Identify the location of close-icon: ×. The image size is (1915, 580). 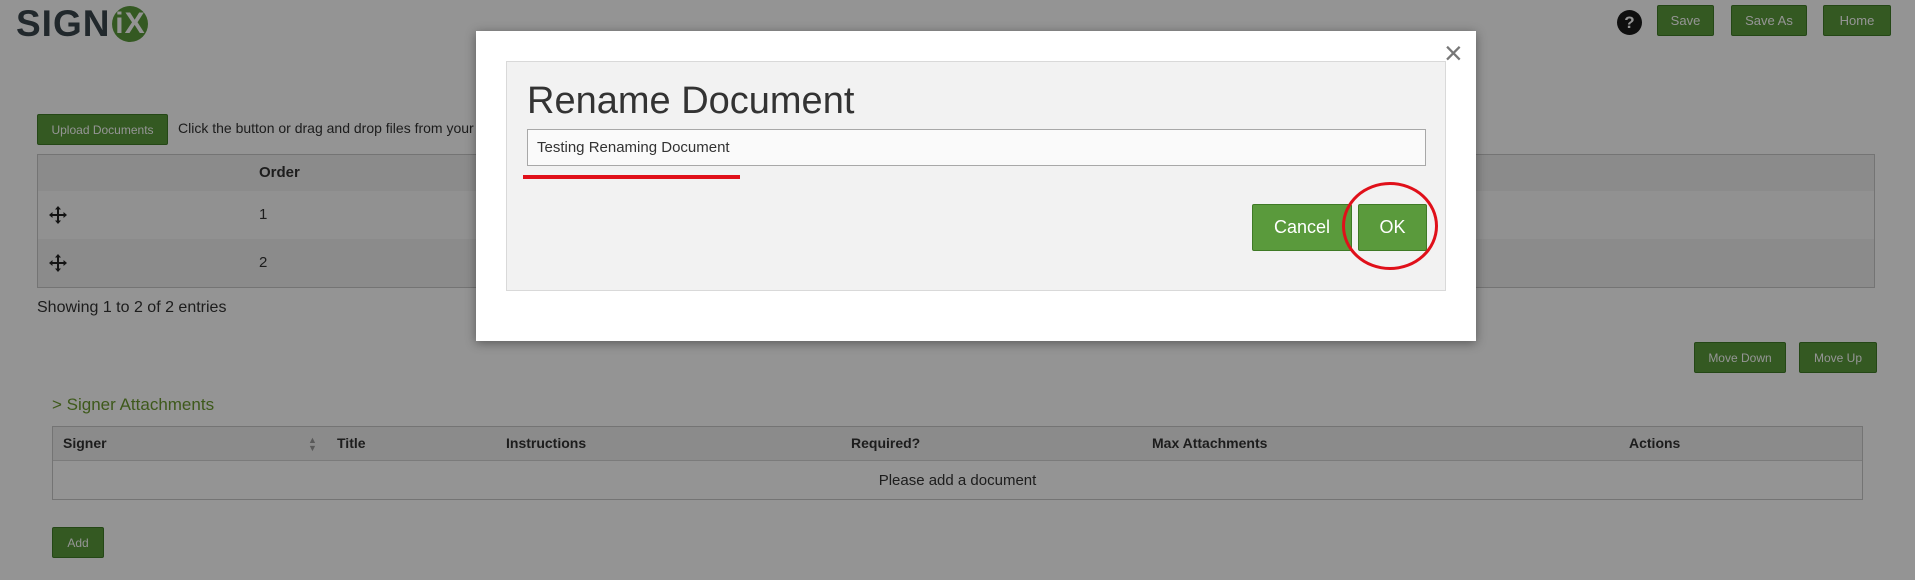
(1453, 53).